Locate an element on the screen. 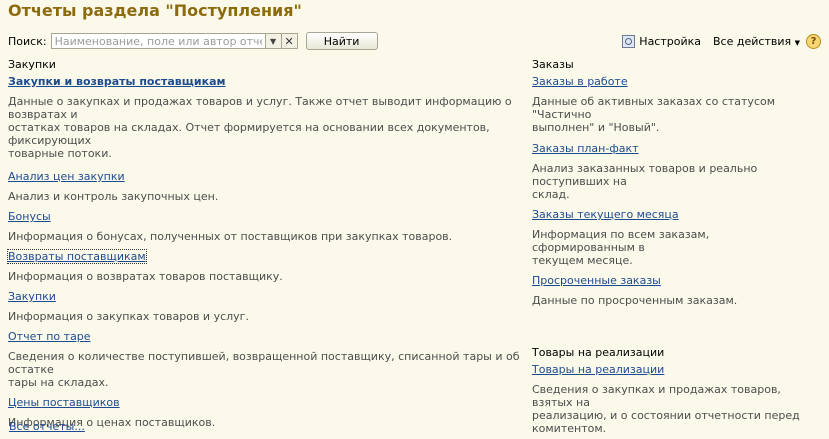 This screenshot has width=829, height=439. clear-icon: ✕ is located at coordinates (289, 41).